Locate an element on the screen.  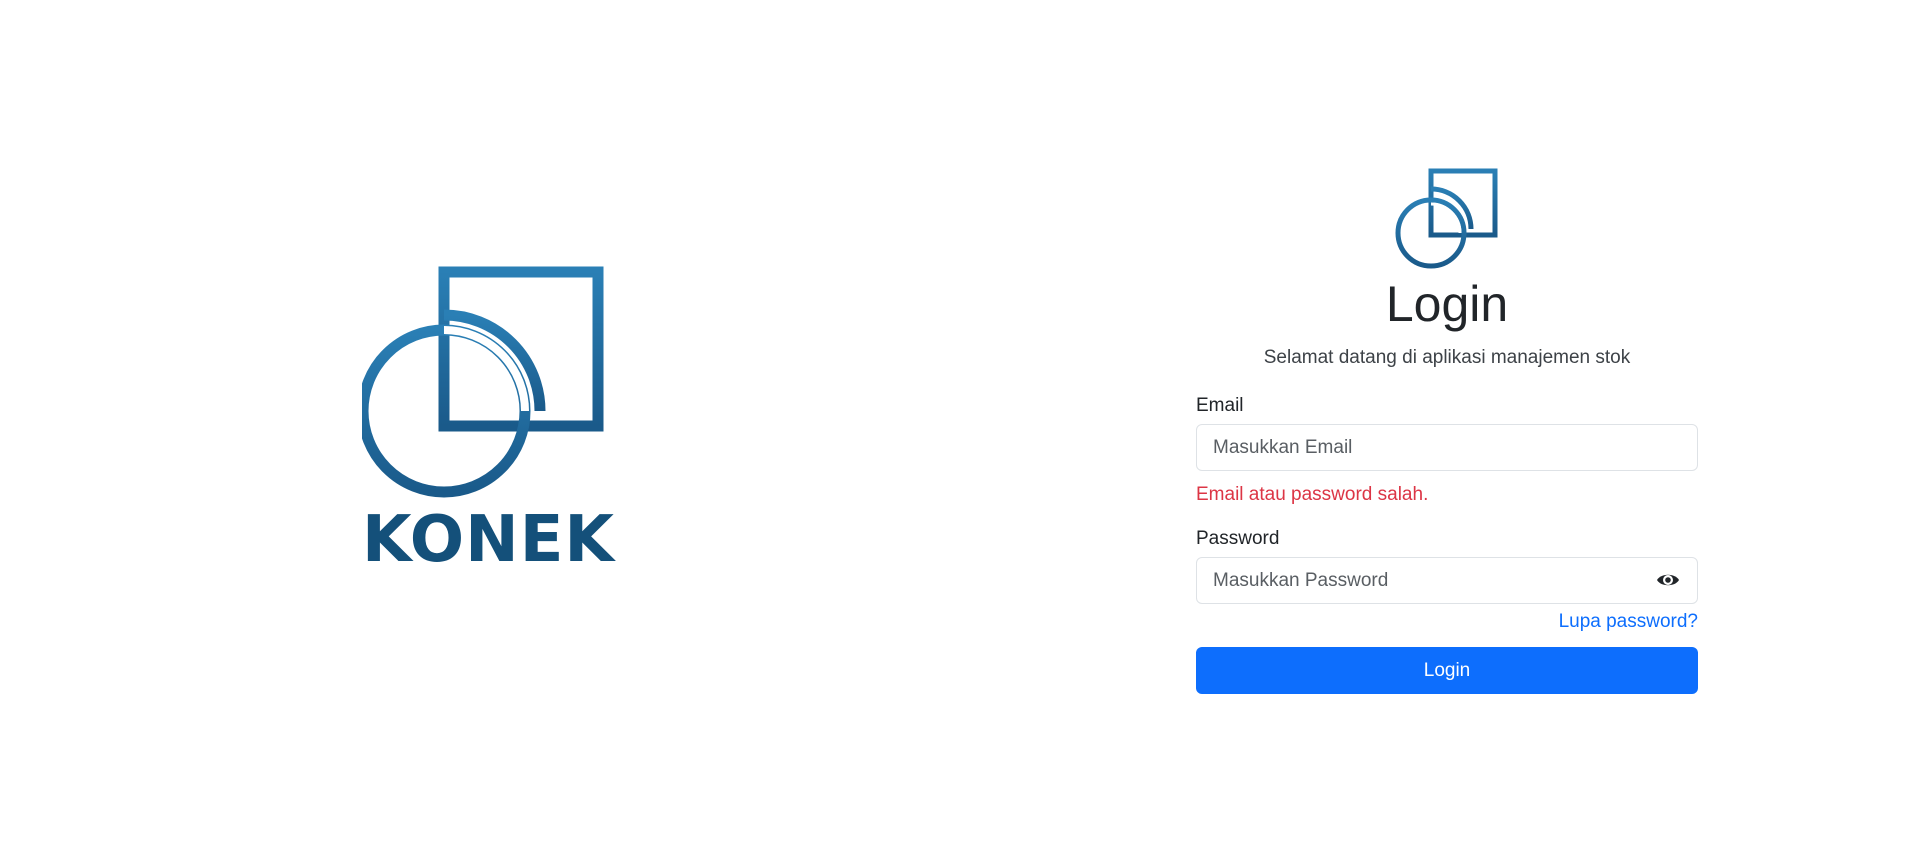
email-field-wrapper is located at coordinates (1447, 447).